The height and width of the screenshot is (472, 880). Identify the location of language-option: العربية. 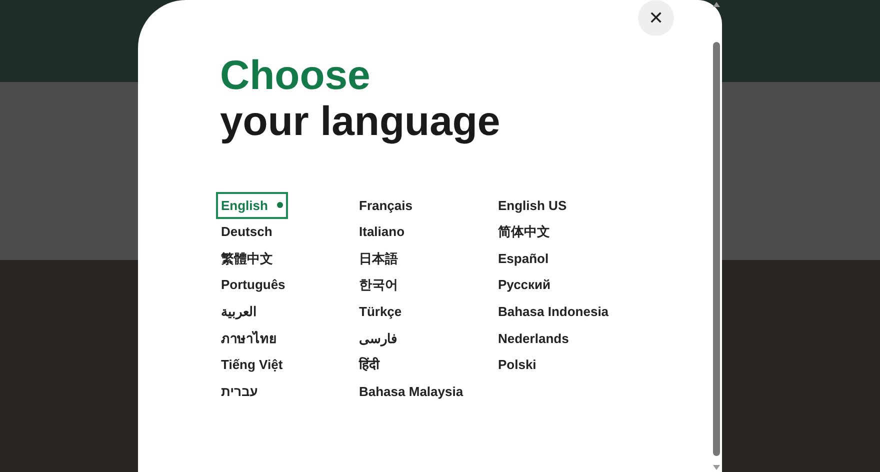
(239, 312).